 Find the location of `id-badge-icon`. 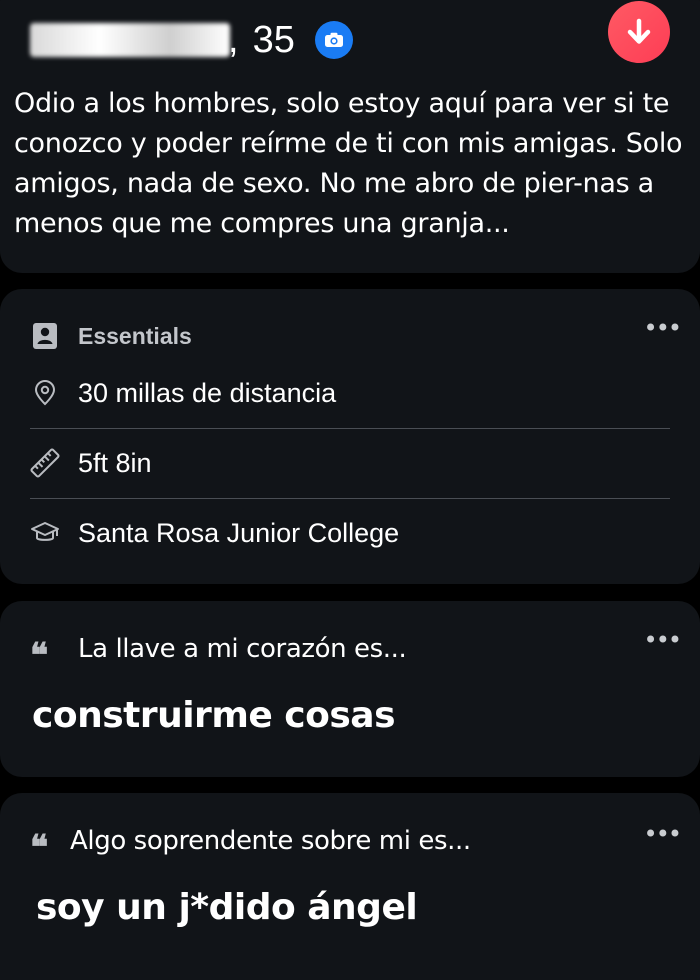

id-badge-icon is located at coordinates (45, 336).